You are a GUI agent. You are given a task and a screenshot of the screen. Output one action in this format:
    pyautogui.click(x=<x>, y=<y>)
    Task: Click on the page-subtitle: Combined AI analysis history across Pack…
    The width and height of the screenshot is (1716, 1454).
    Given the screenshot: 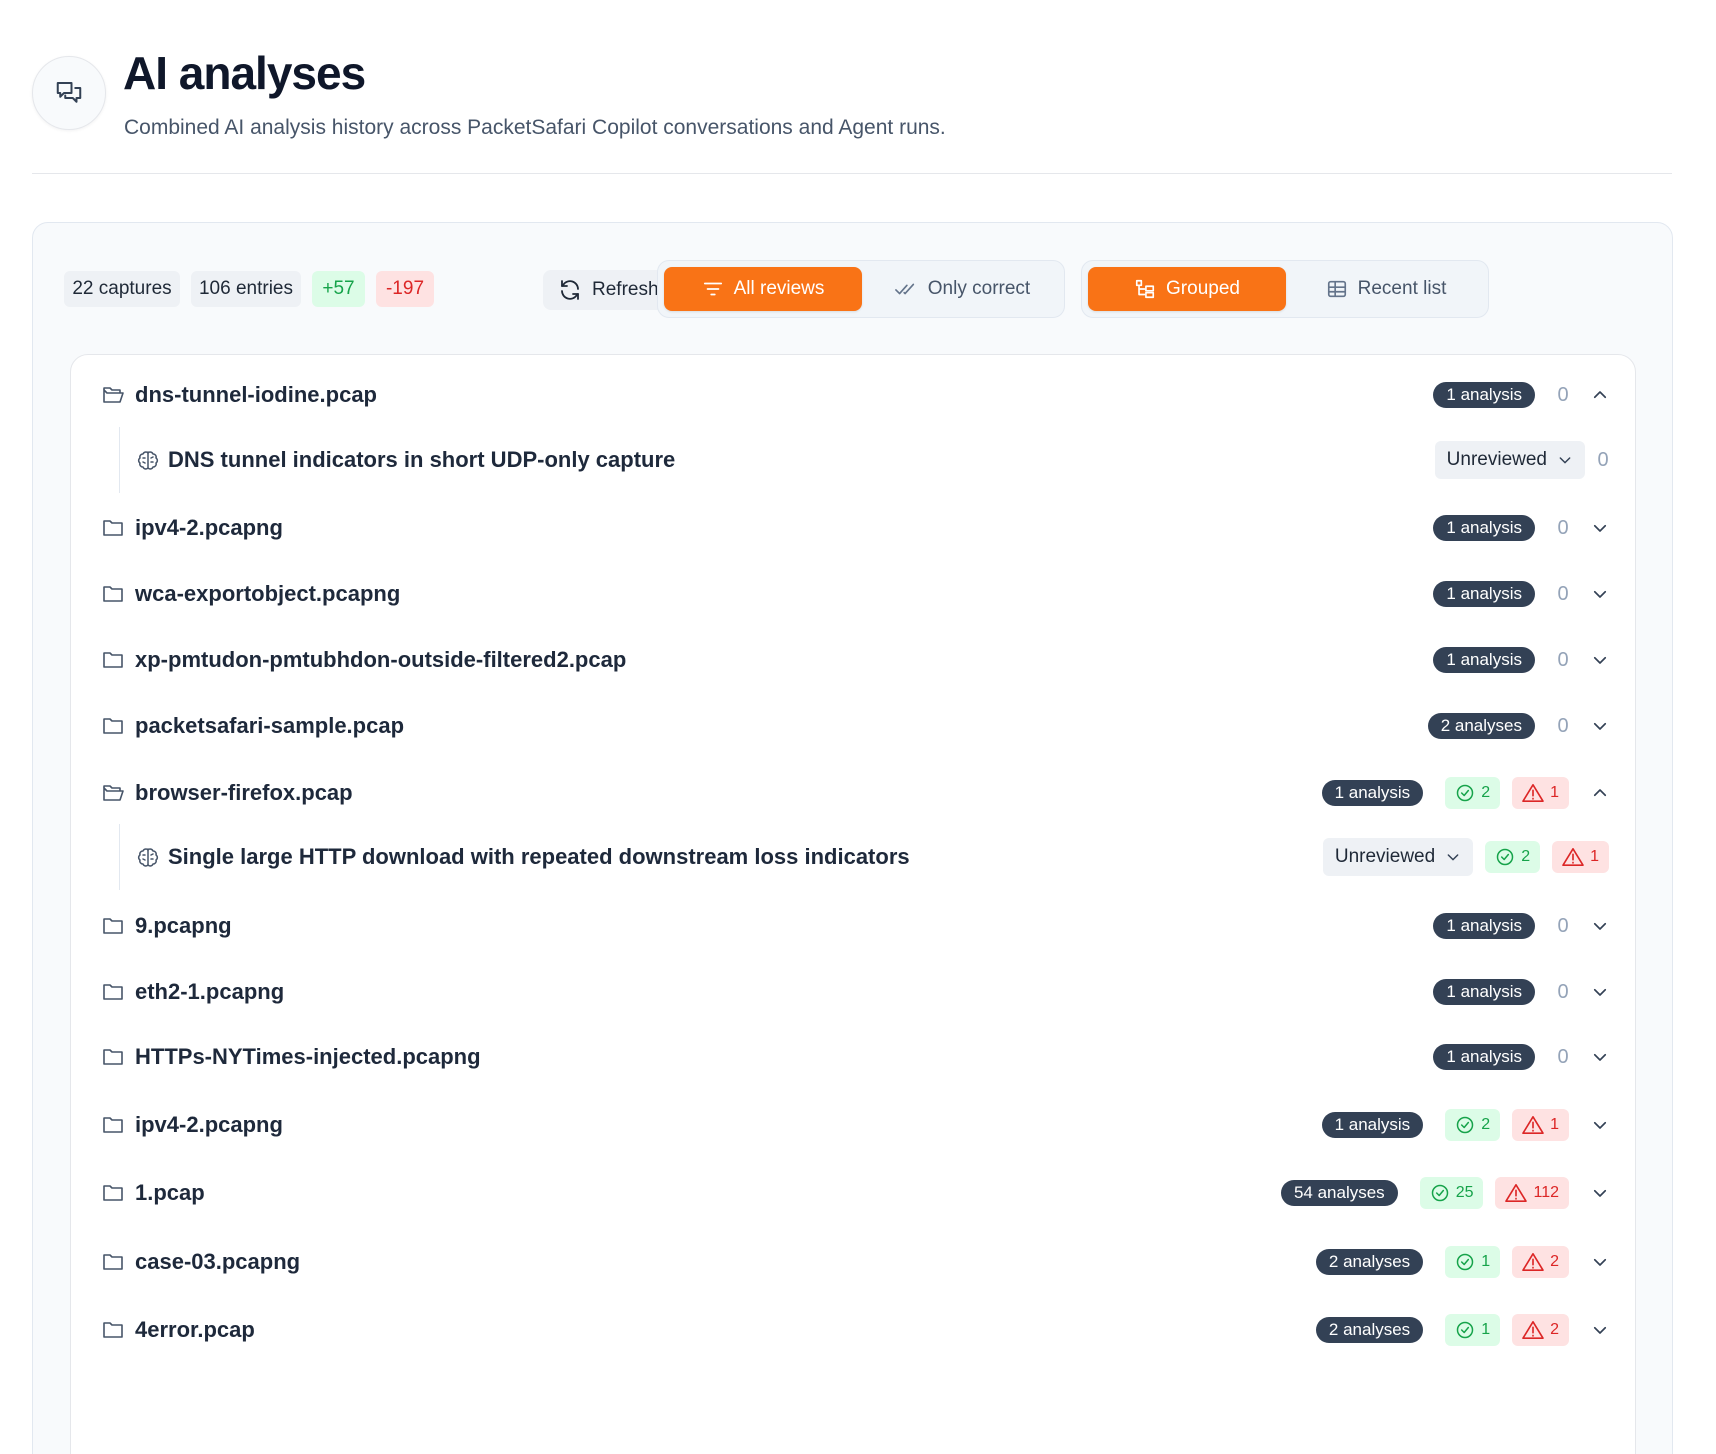 What is the action you would take?
    pyautogui.click(x=535, y=127)
    